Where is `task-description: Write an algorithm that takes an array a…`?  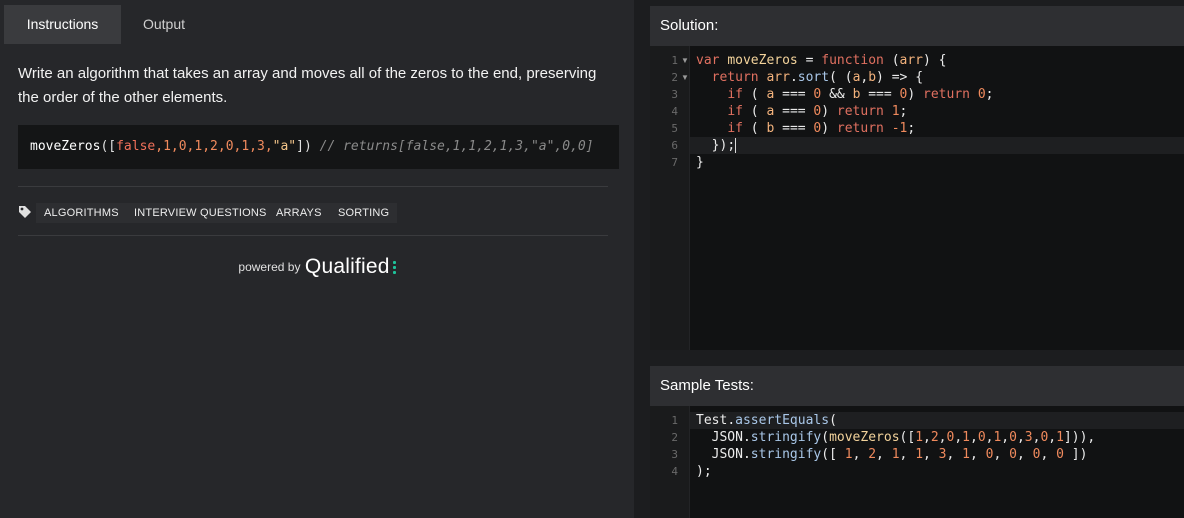
task-description: Write an algorithm that takes an array a… is located at coordinates (307, 85).